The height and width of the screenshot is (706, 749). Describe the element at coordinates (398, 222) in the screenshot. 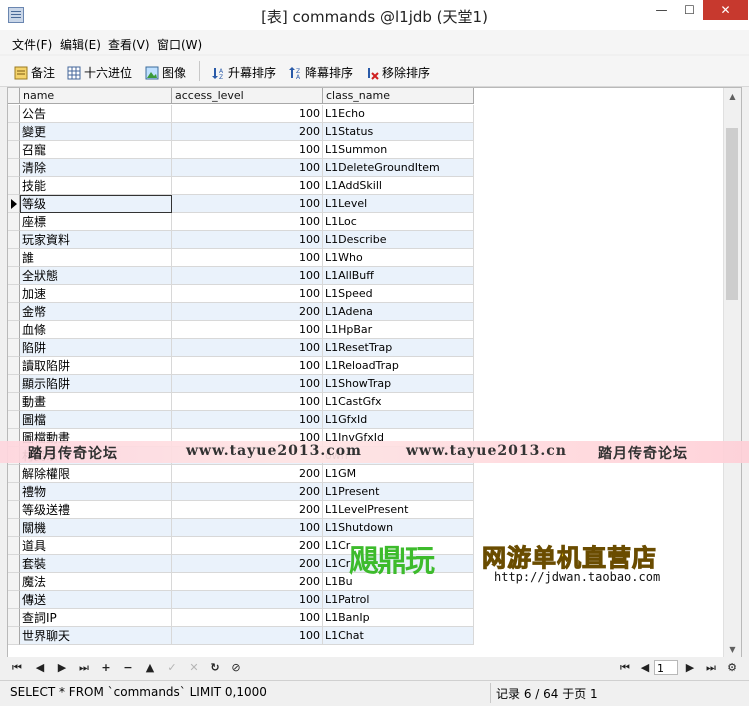

I see `cell-class-name: L1Loc` at that location.